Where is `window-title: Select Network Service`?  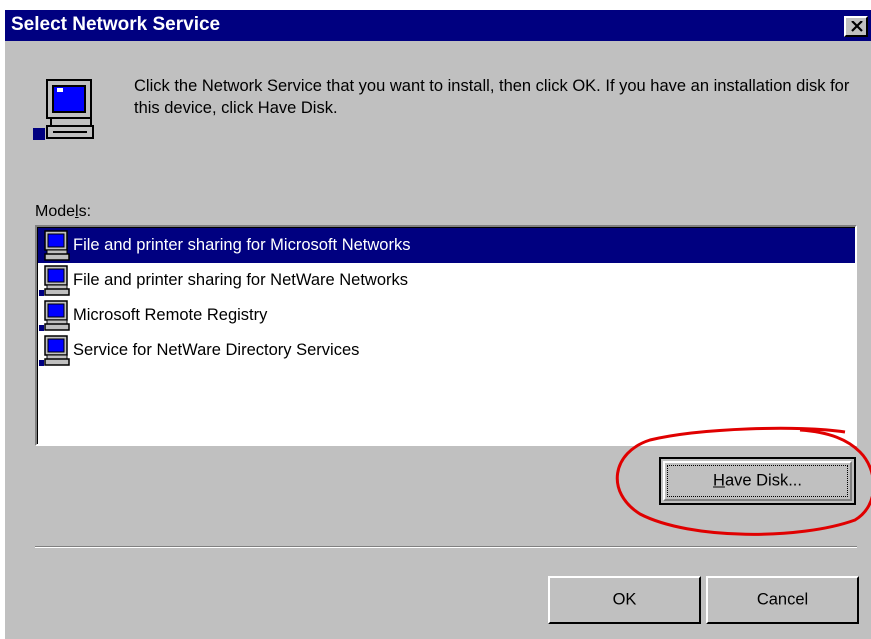 window-title: Select Network Service is located at coordinates (116, 24).